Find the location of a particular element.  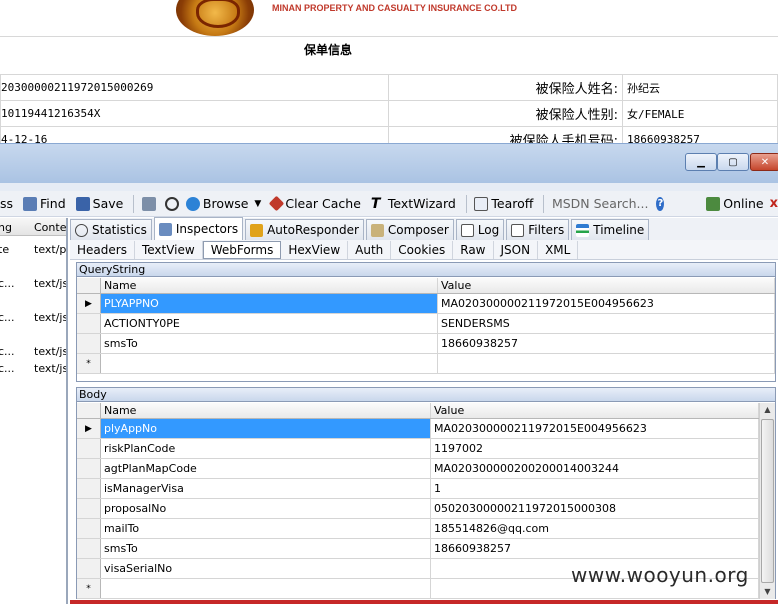

param-value-cell: MA020300000211972015E004956623 is located at coordinates (606, 303).